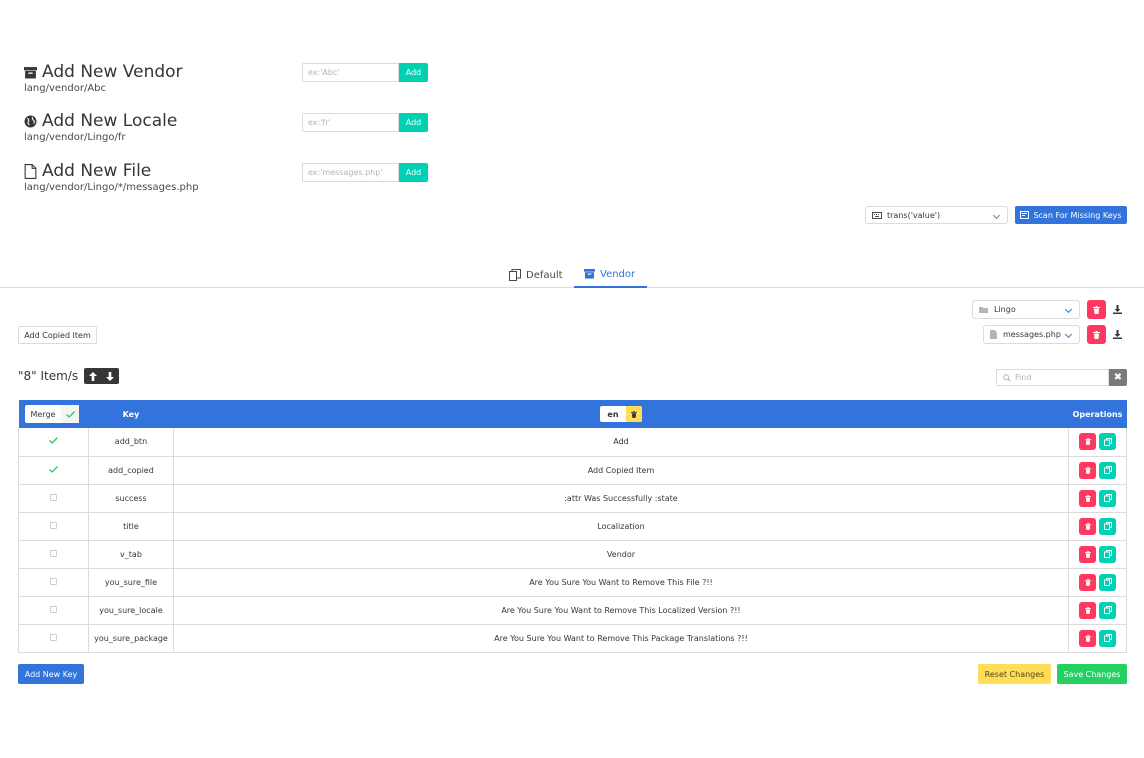 Image resolution: width=1144 pixels, height=758 pixels. What do you see at coordinates (1026, 309) in the screenshot?
I see `vendor-select: Lingo` at bounding box center [1026, 309].